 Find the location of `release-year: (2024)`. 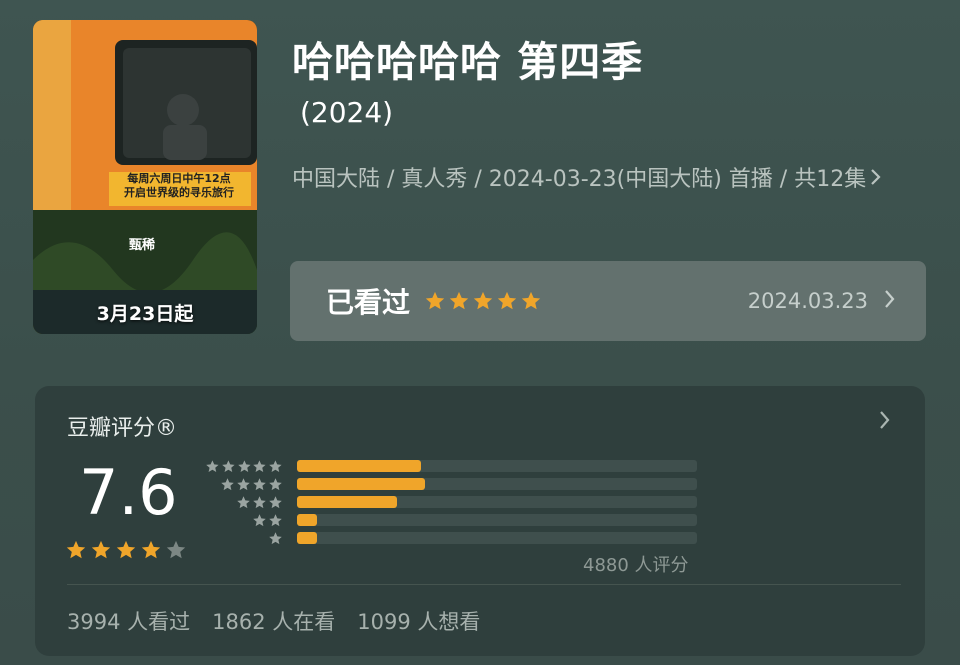

release-year: (2024) is located at coordinates (347, 112).